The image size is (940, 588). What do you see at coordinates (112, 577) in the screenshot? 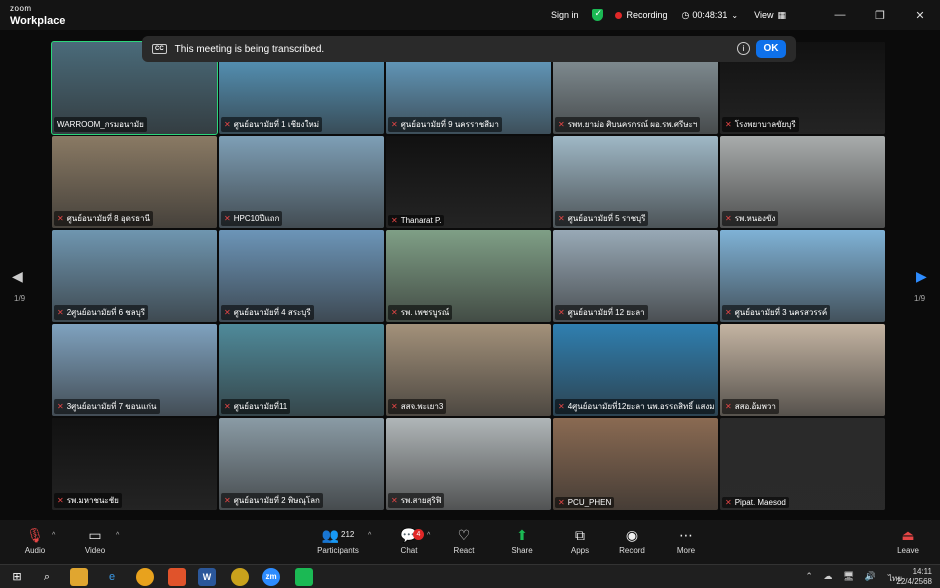
I see `edge-icon: e` at bounding box center [112, 577].